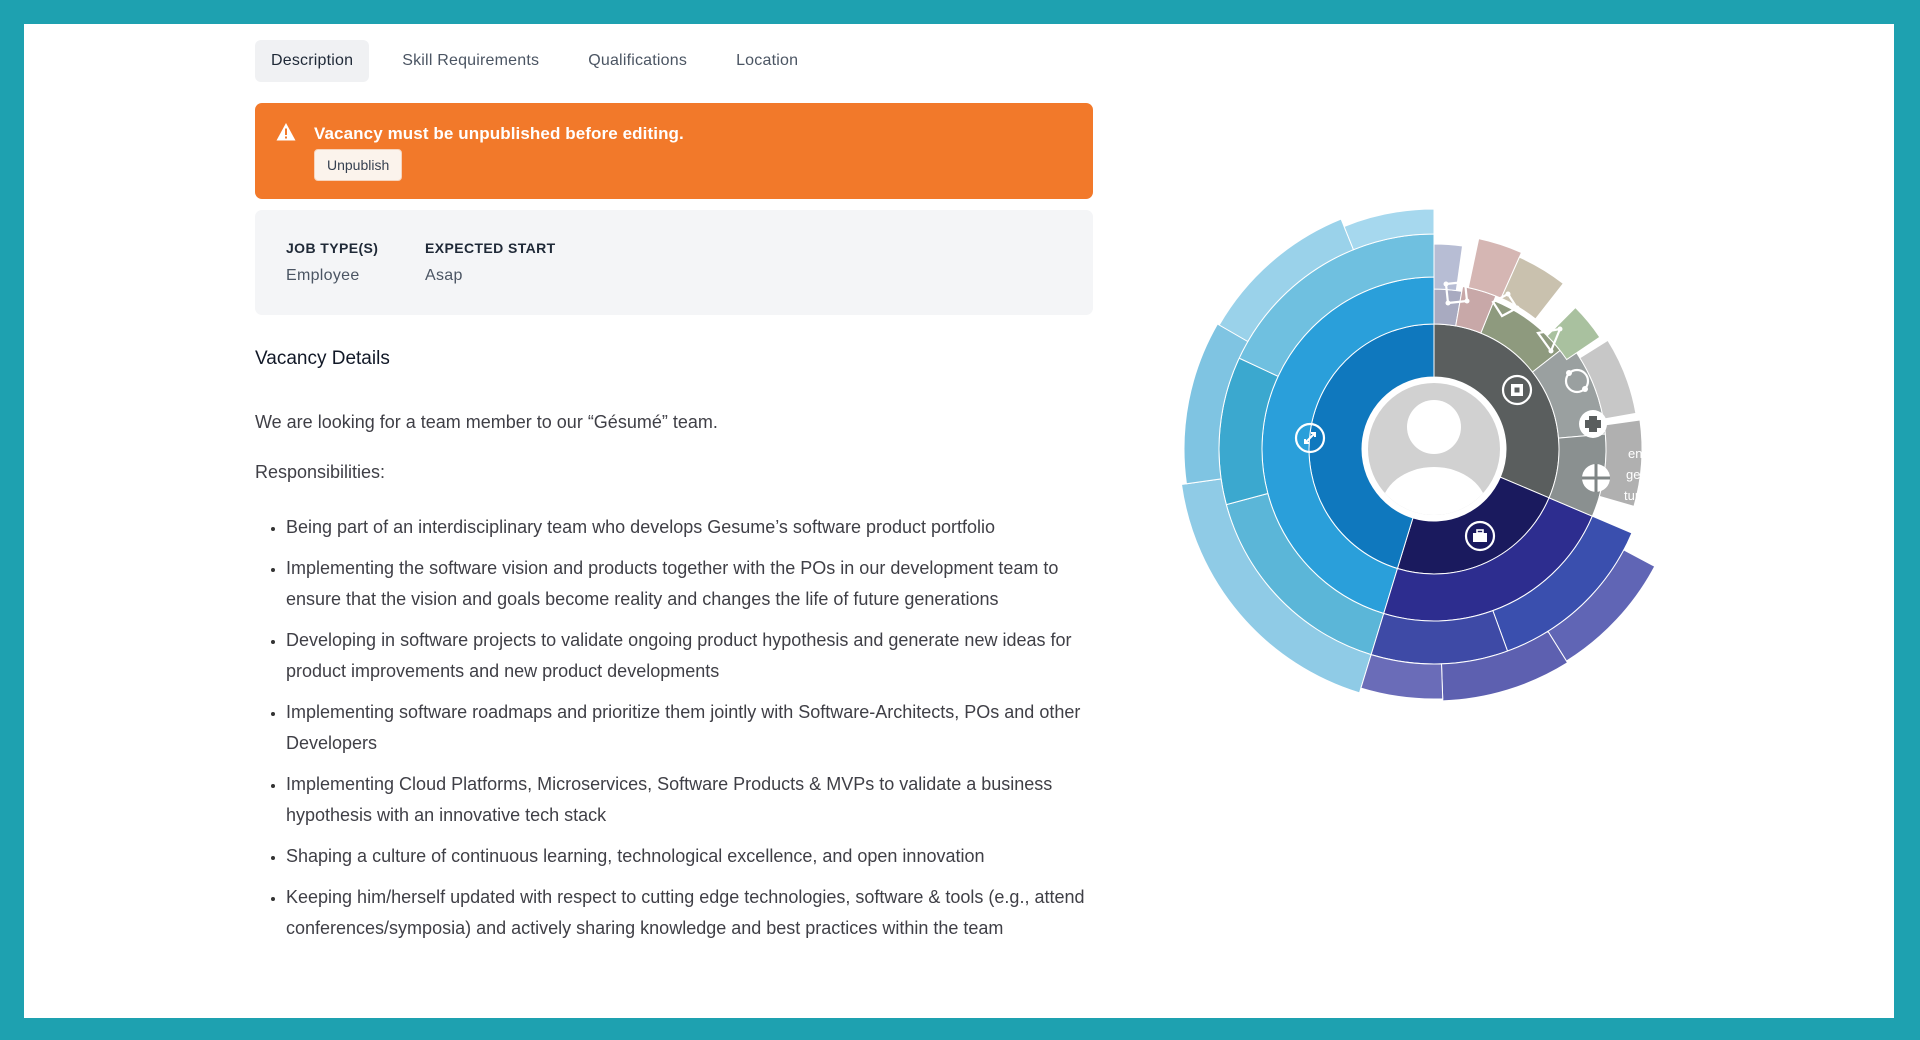  I want to click on language-labels: eng ger tur, so click(1637, 474).